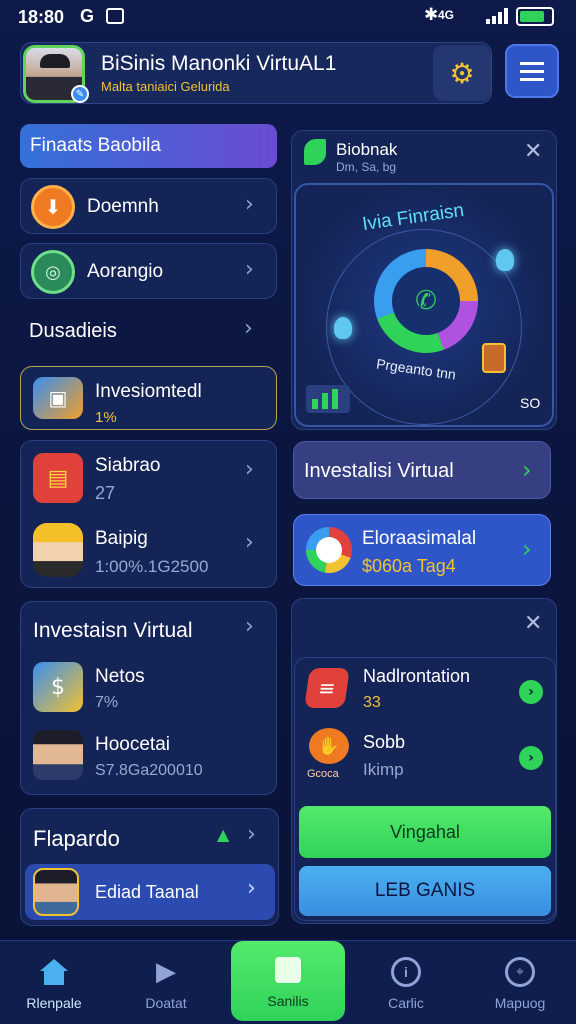 The image size is (576, 1024). Describe the element at coordinates (56, 892) in the screenshot. I see `user-avatar-icon` at that location.